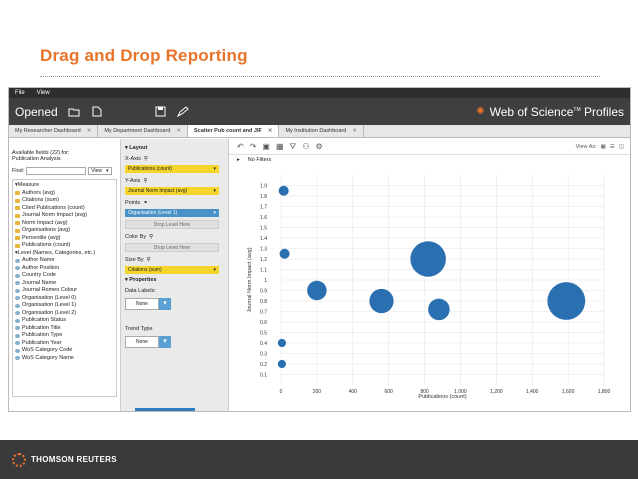  What do you see at coordinates (253, 146) in the screenshot?
I see `redo-icon: ↷` at bounding box center [253, 146].